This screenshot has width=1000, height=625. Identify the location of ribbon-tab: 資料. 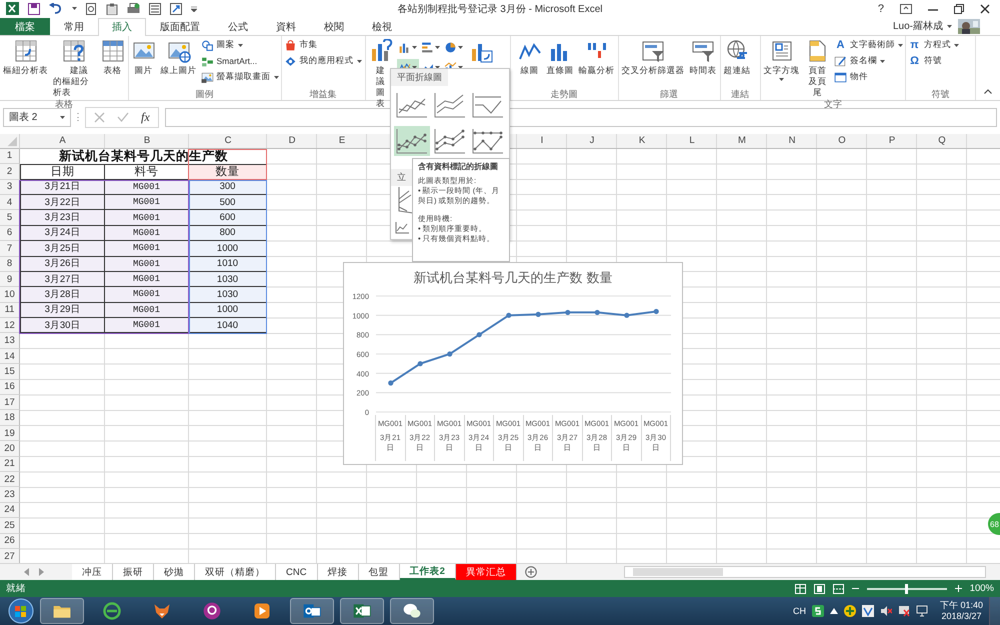
(286, 26).